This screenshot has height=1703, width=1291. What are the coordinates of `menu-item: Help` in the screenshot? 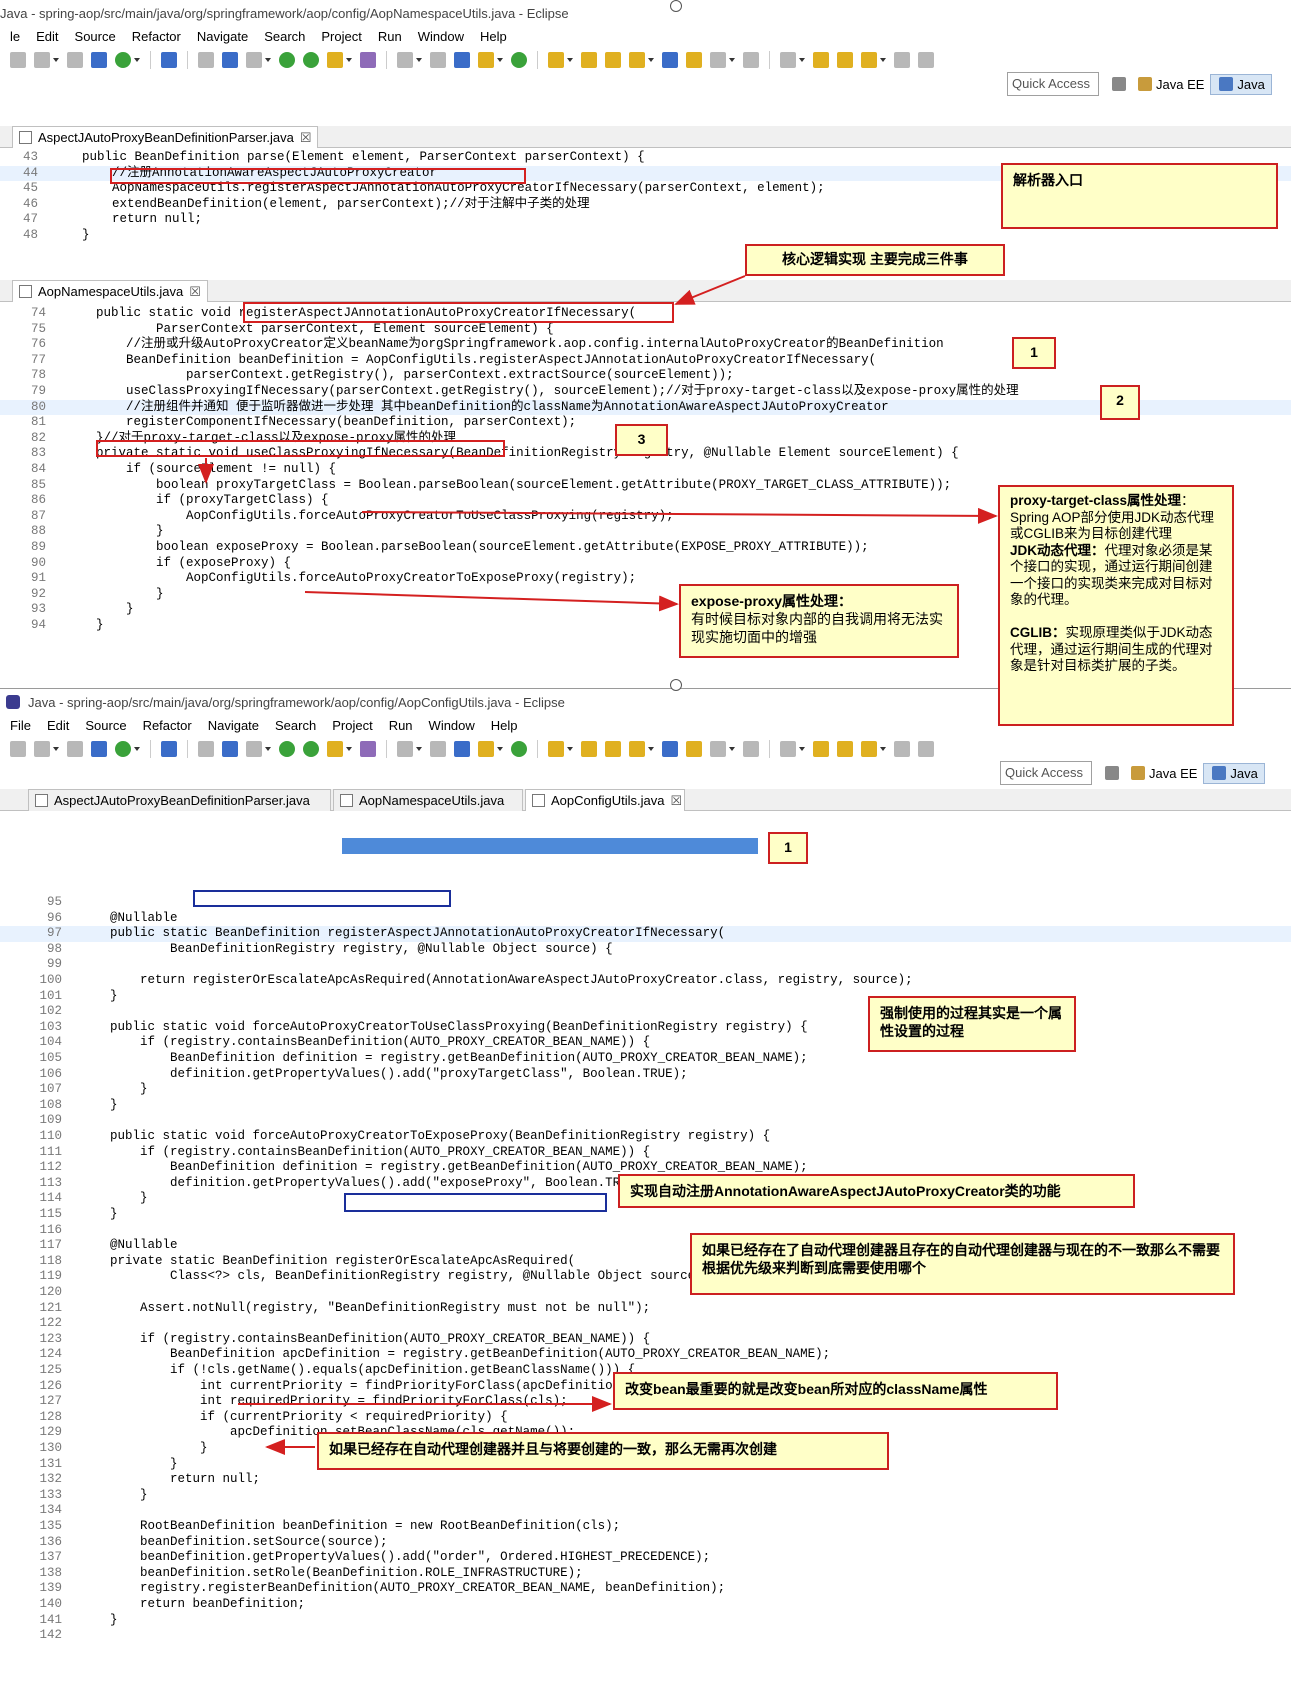 It's located at (493, 36).